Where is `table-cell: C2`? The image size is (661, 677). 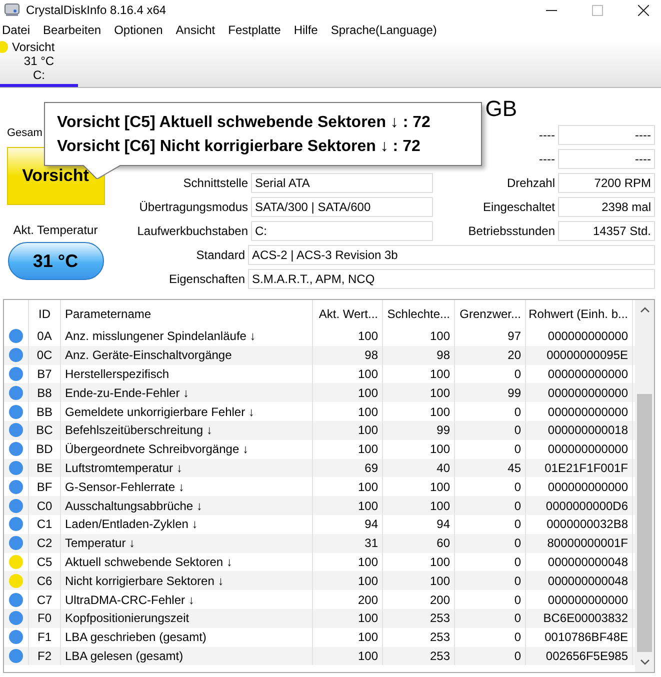
table-cell: C2 is located at coordinates (45, 543).